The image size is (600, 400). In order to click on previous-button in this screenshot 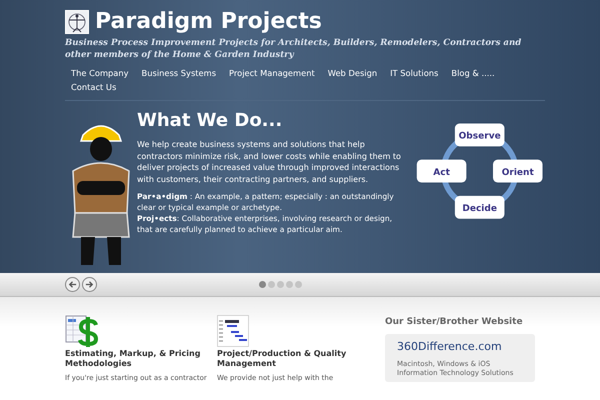, I will do `click(72, 284)`.